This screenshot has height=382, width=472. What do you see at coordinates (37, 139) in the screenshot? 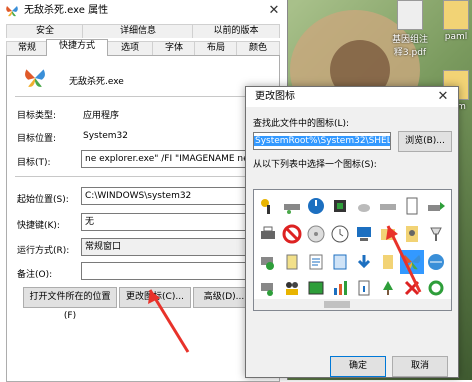
I see `target-location-label: 目标位置:` at bounding box center [37, 139].